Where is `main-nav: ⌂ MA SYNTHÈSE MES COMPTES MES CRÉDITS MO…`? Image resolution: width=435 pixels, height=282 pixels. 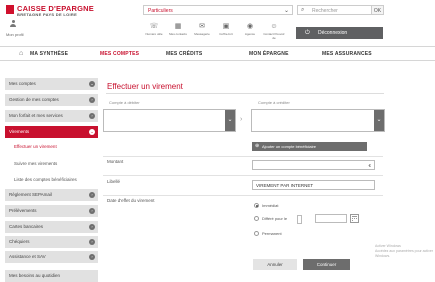
main-nav: ⌂ MA SYNTHÈSE MES COMPTES MES CRÉDITS MO… is located at coordinates (217, 53).